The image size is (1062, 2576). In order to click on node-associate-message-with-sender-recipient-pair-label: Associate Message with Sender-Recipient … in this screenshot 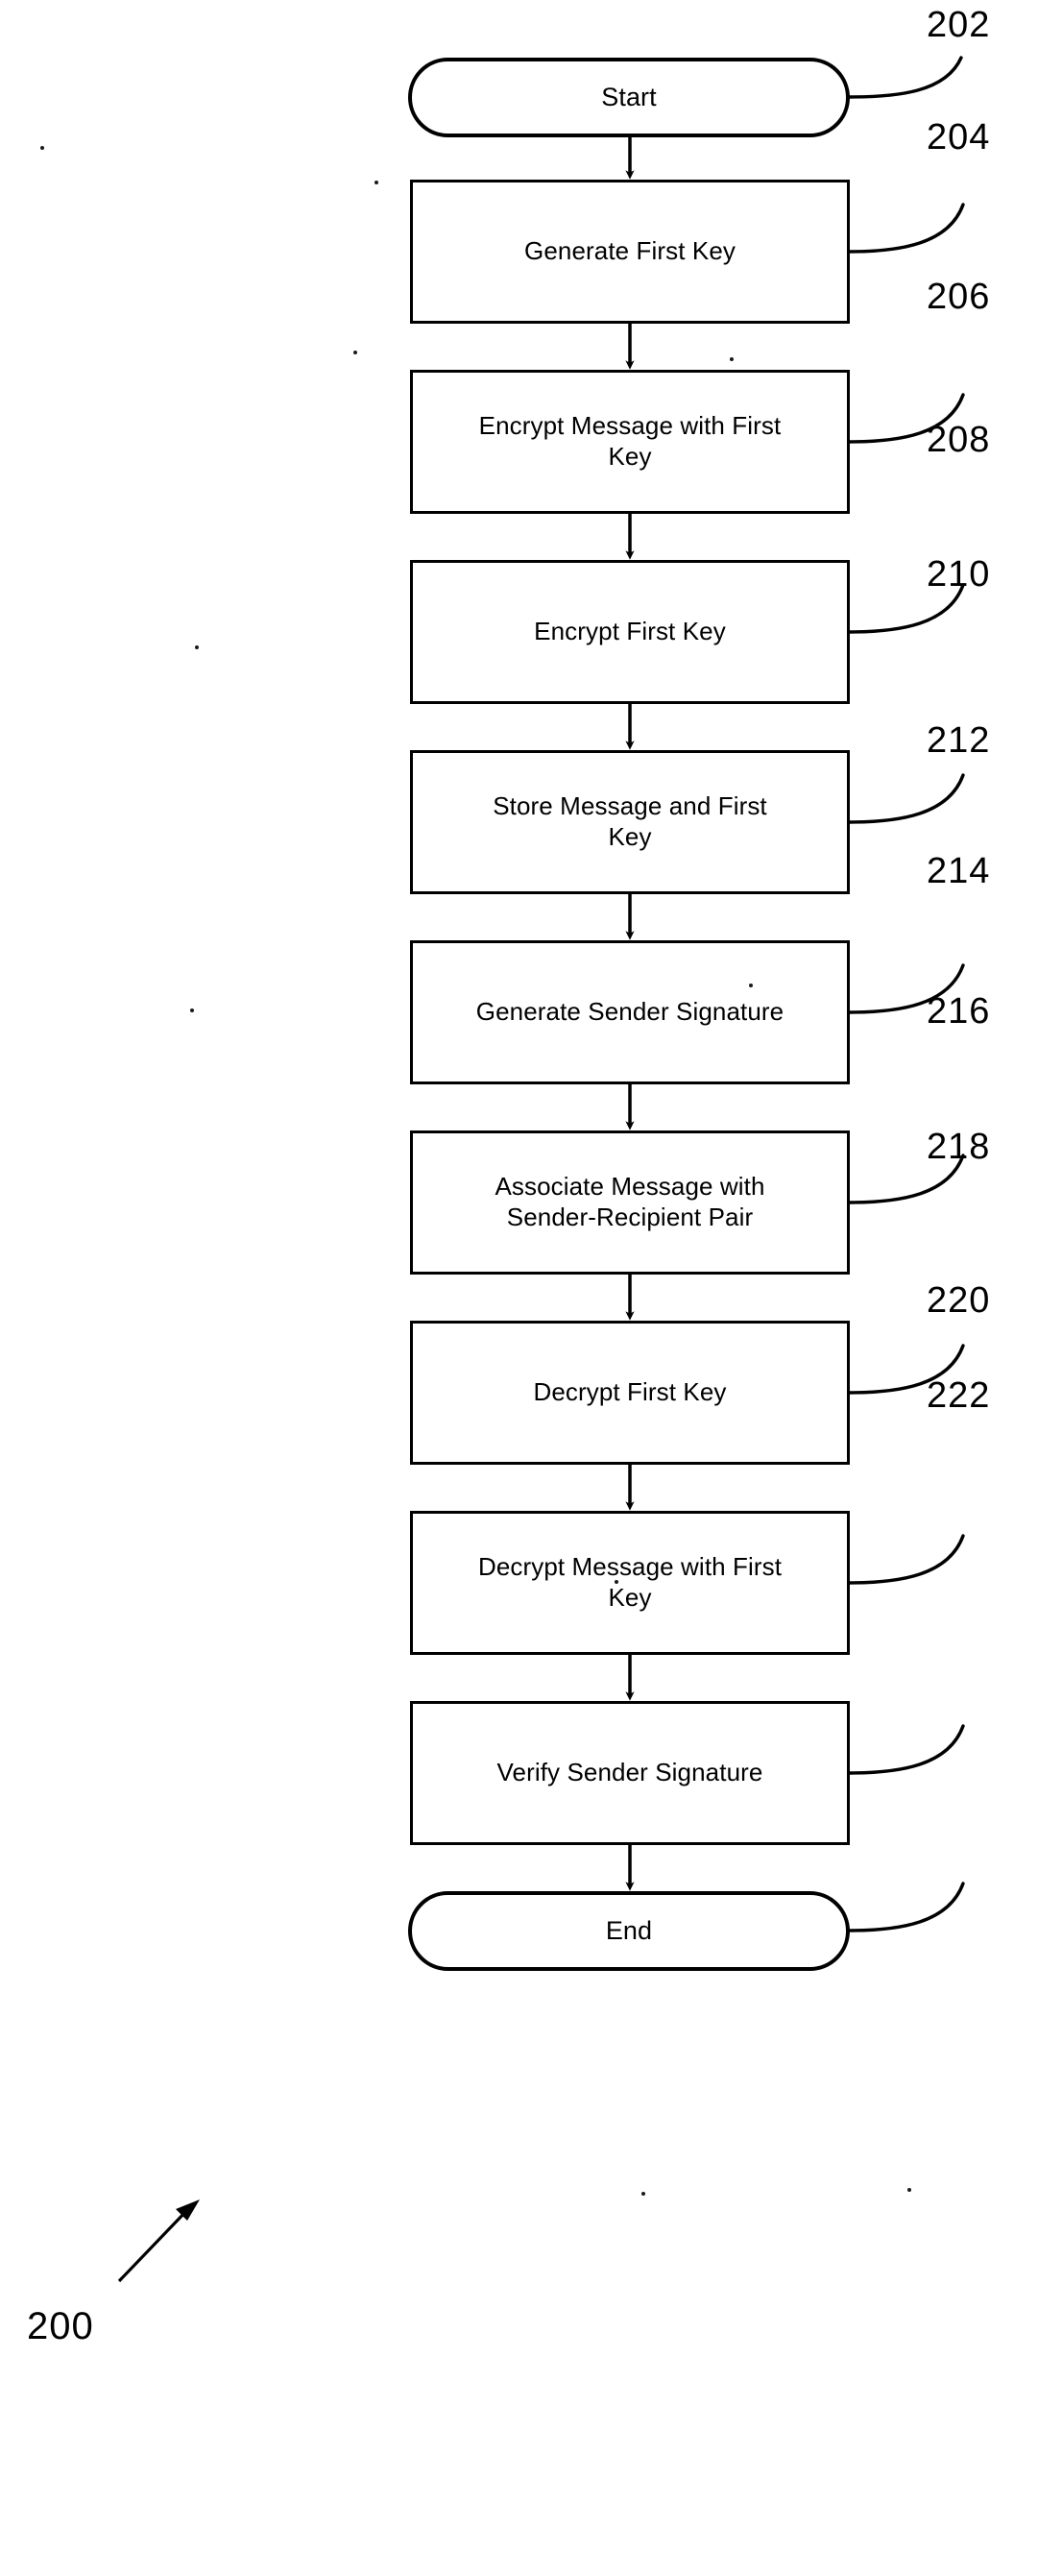, I will do `click(630, 1202)`.